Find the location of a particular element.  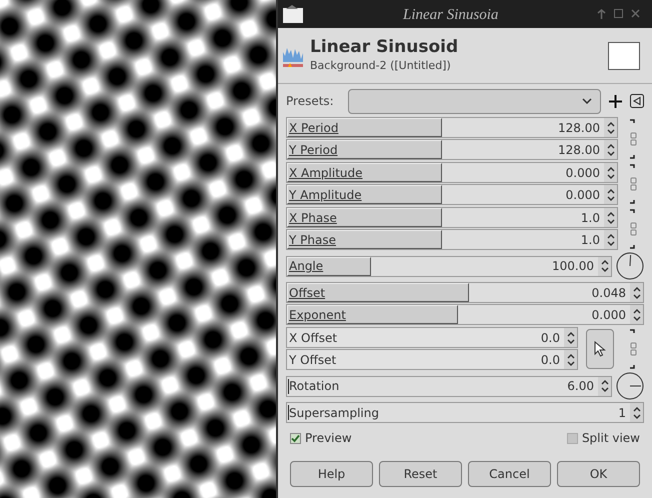

plus-icon is located at coordinates (615, 101).